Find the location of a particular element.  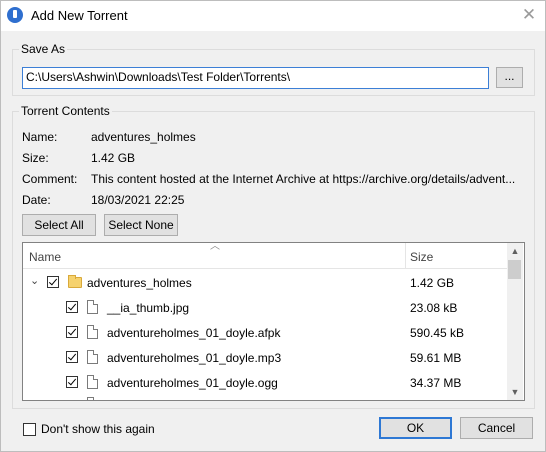

tree-row-file: __ia_thumb.jpg 23.08 kB is located at coordinates (265, 306).